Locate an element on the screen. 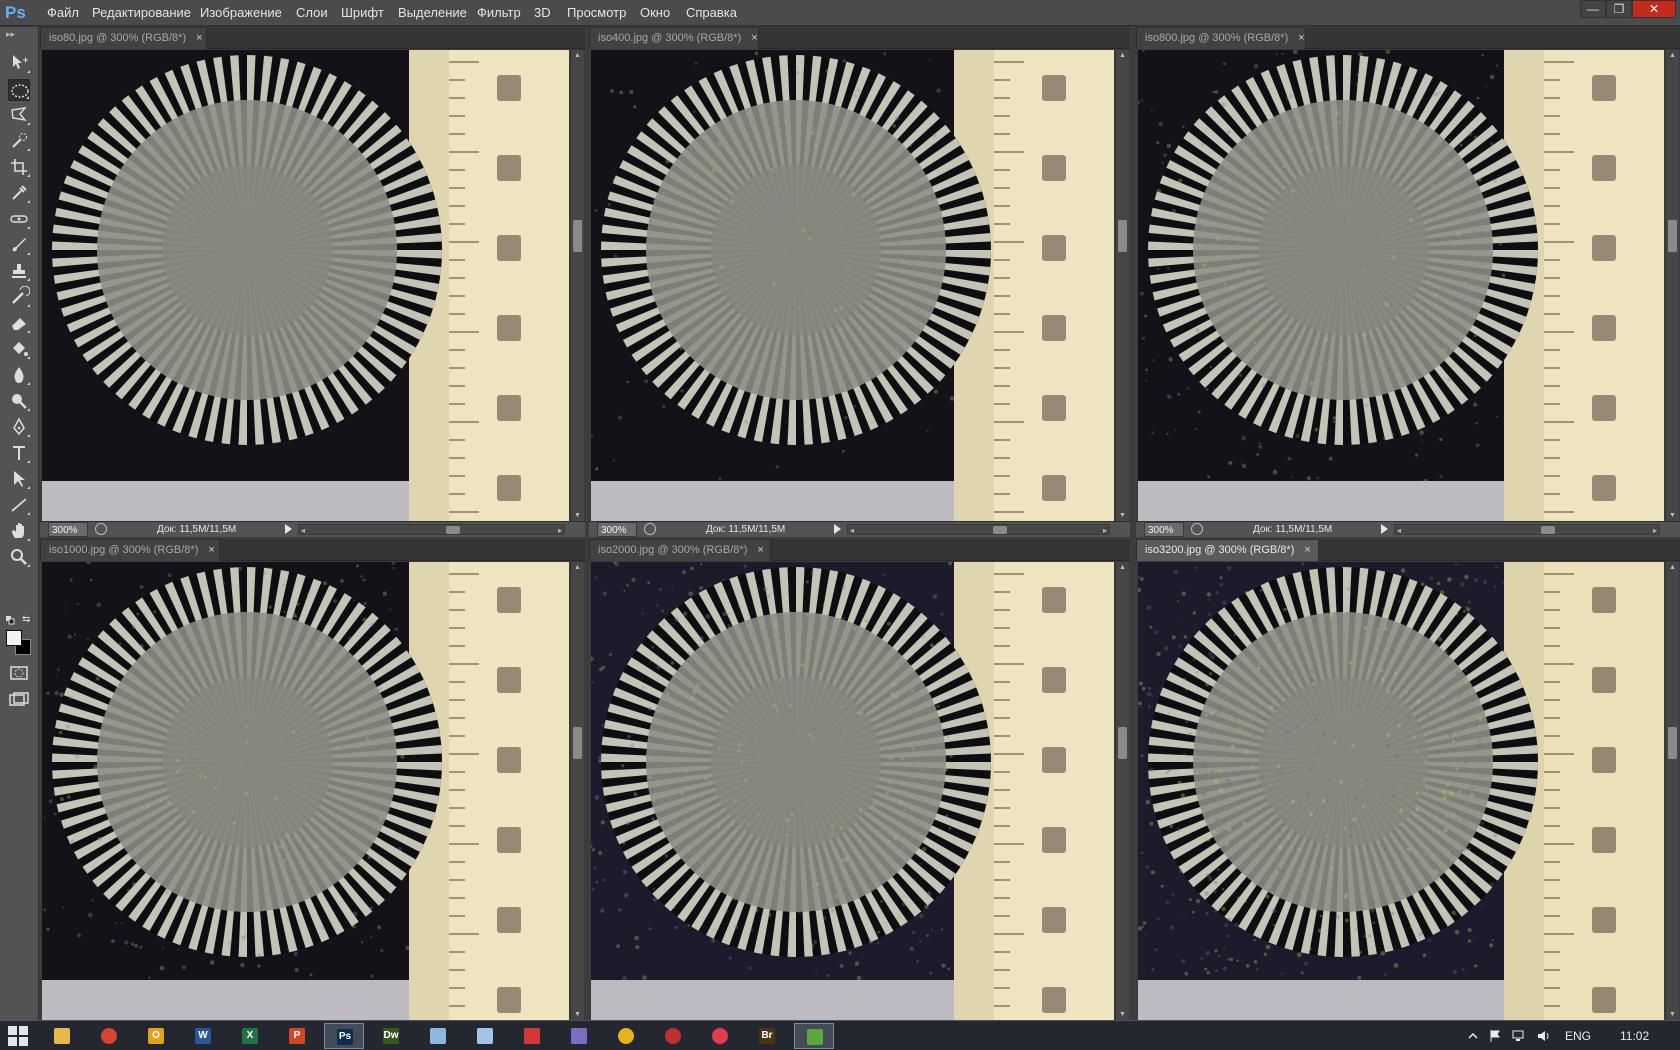 The height and width of the screenshot is (1050, 1680). document-tab: iso400.jpg @ 300% (RGB/8*) × is located at coordinates (674, 38).